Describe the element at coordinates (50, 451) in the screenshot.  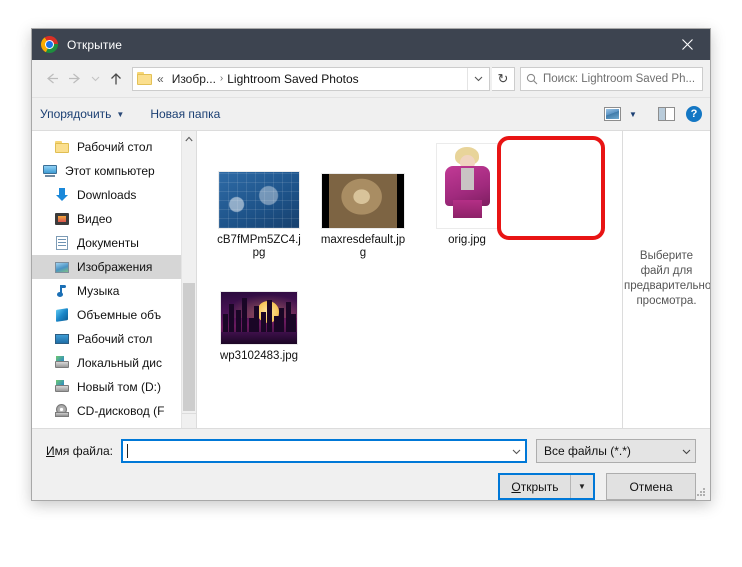
I see `filename-label-accel: И` at that location.